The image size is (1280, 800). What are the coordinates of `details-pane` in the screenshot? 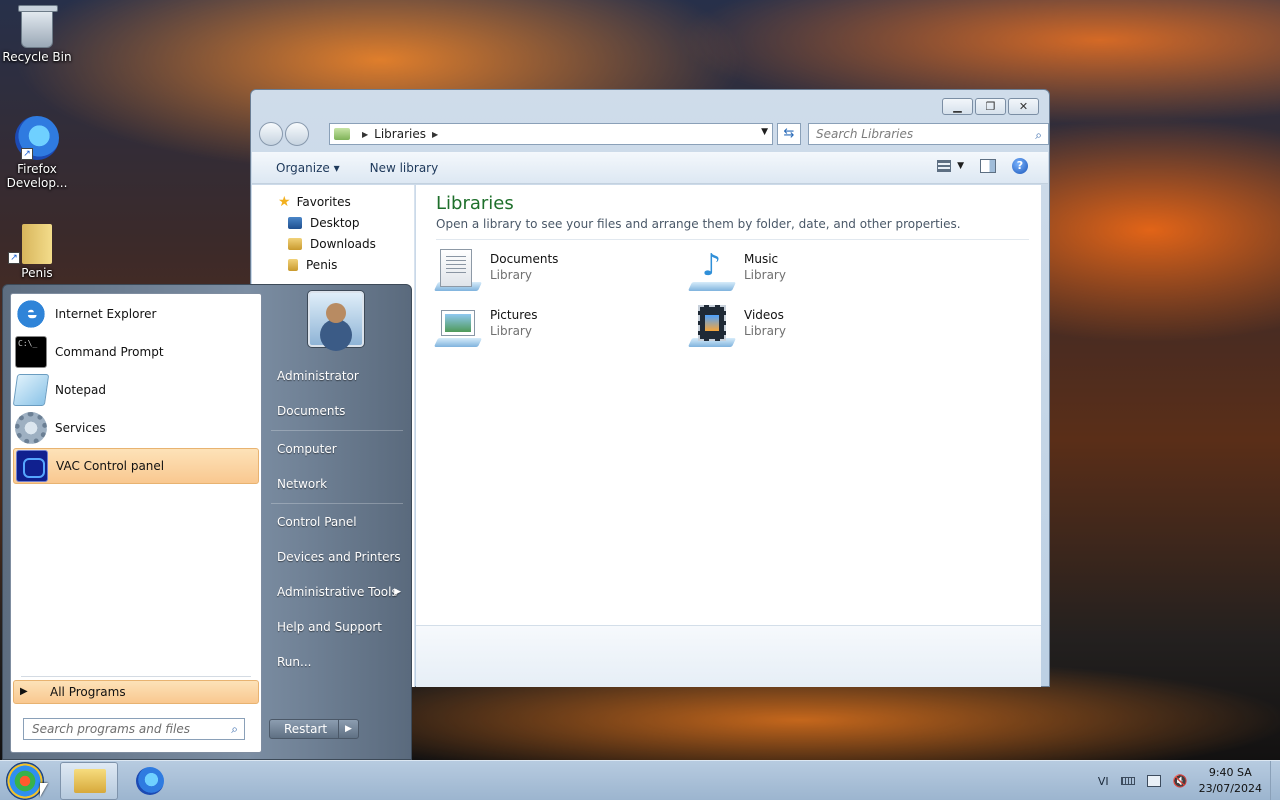 It's located at (728, 656).